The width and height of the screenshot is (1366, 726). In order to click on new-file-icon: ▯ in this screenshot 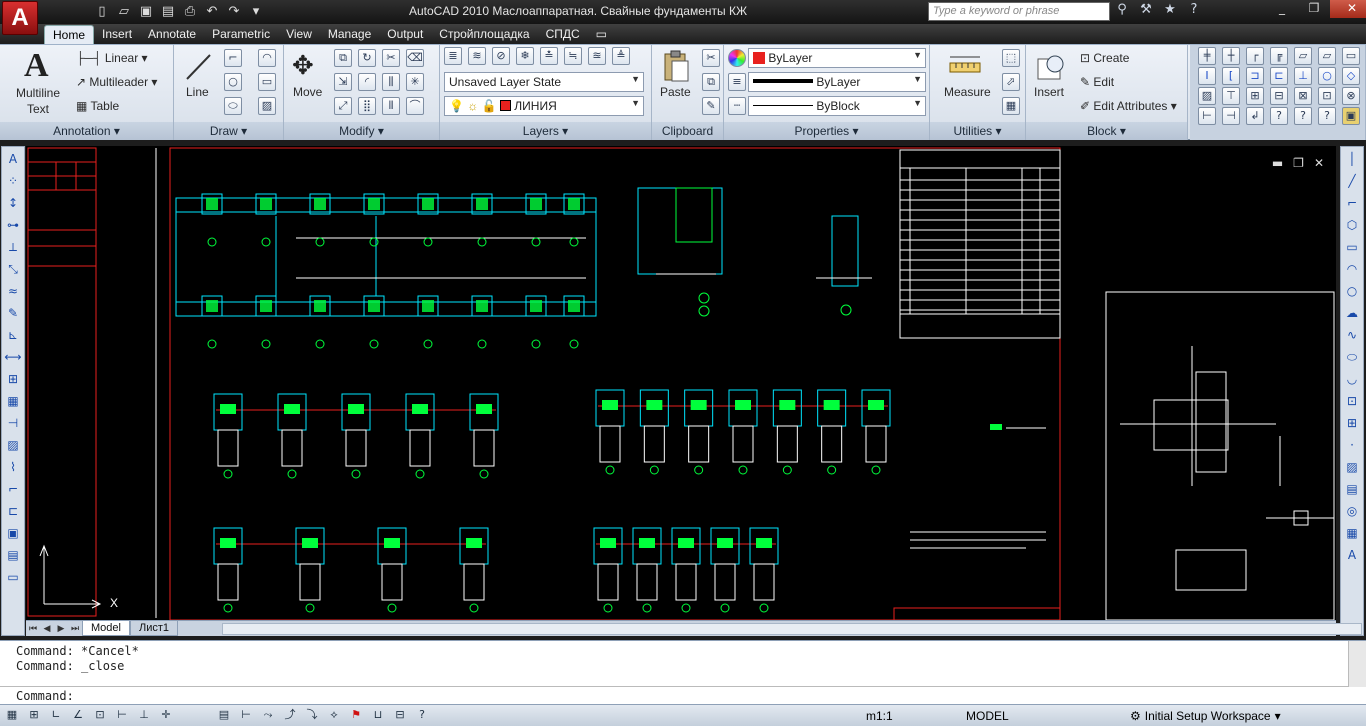, I will do `click(102, 12)`.